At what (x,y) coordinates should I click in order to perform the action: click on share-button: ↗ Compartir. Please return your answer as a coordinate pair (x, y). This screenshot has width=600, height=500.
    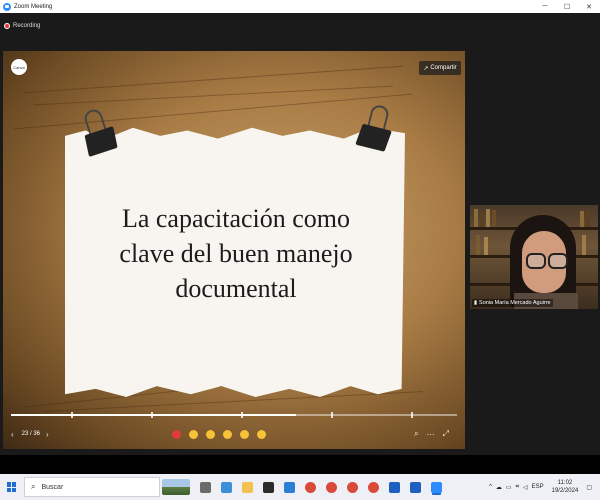
    Looking at the image, I should click on (440, 68).